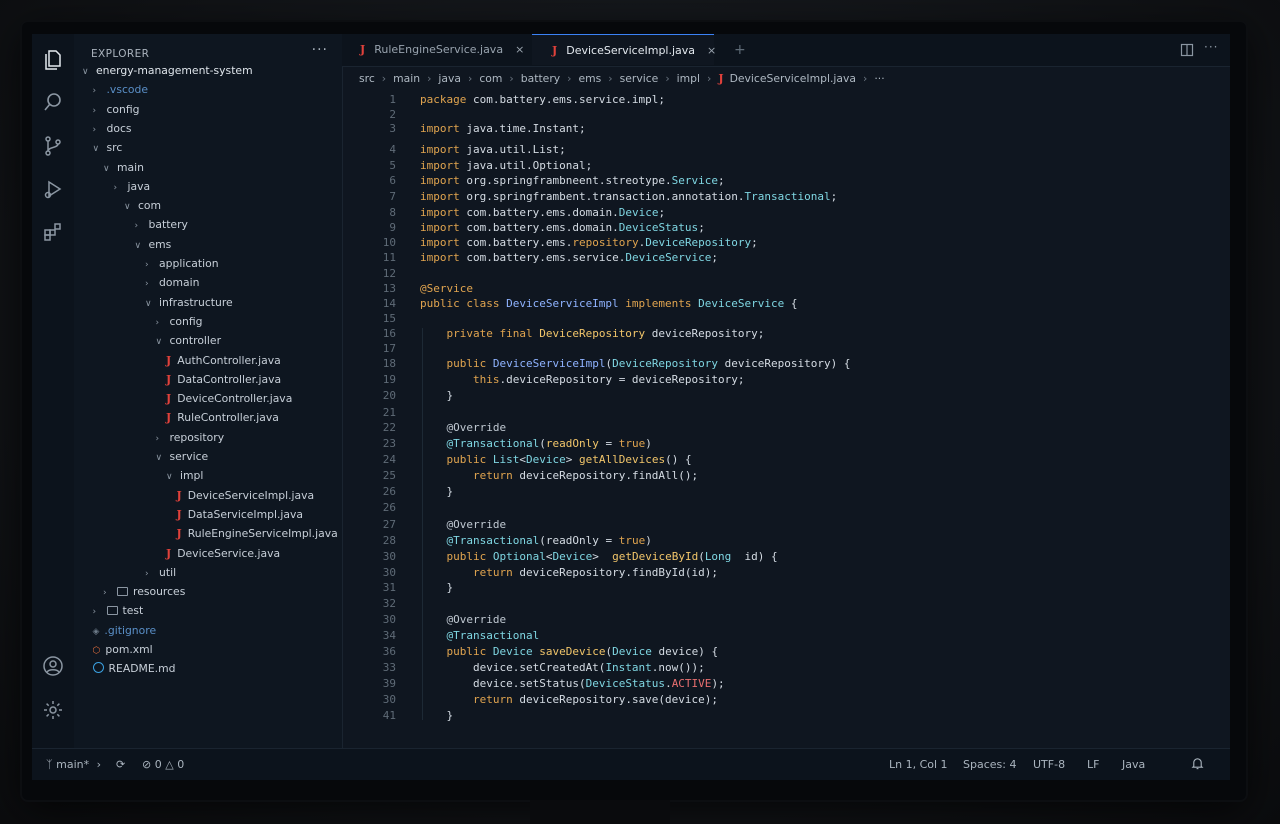 Image resolution: width=1280 pixels, height=824 pixels. Describe the element at coordinates (688, 78) in the screenshot. I see `breadcrumb-item: impl` at that location.